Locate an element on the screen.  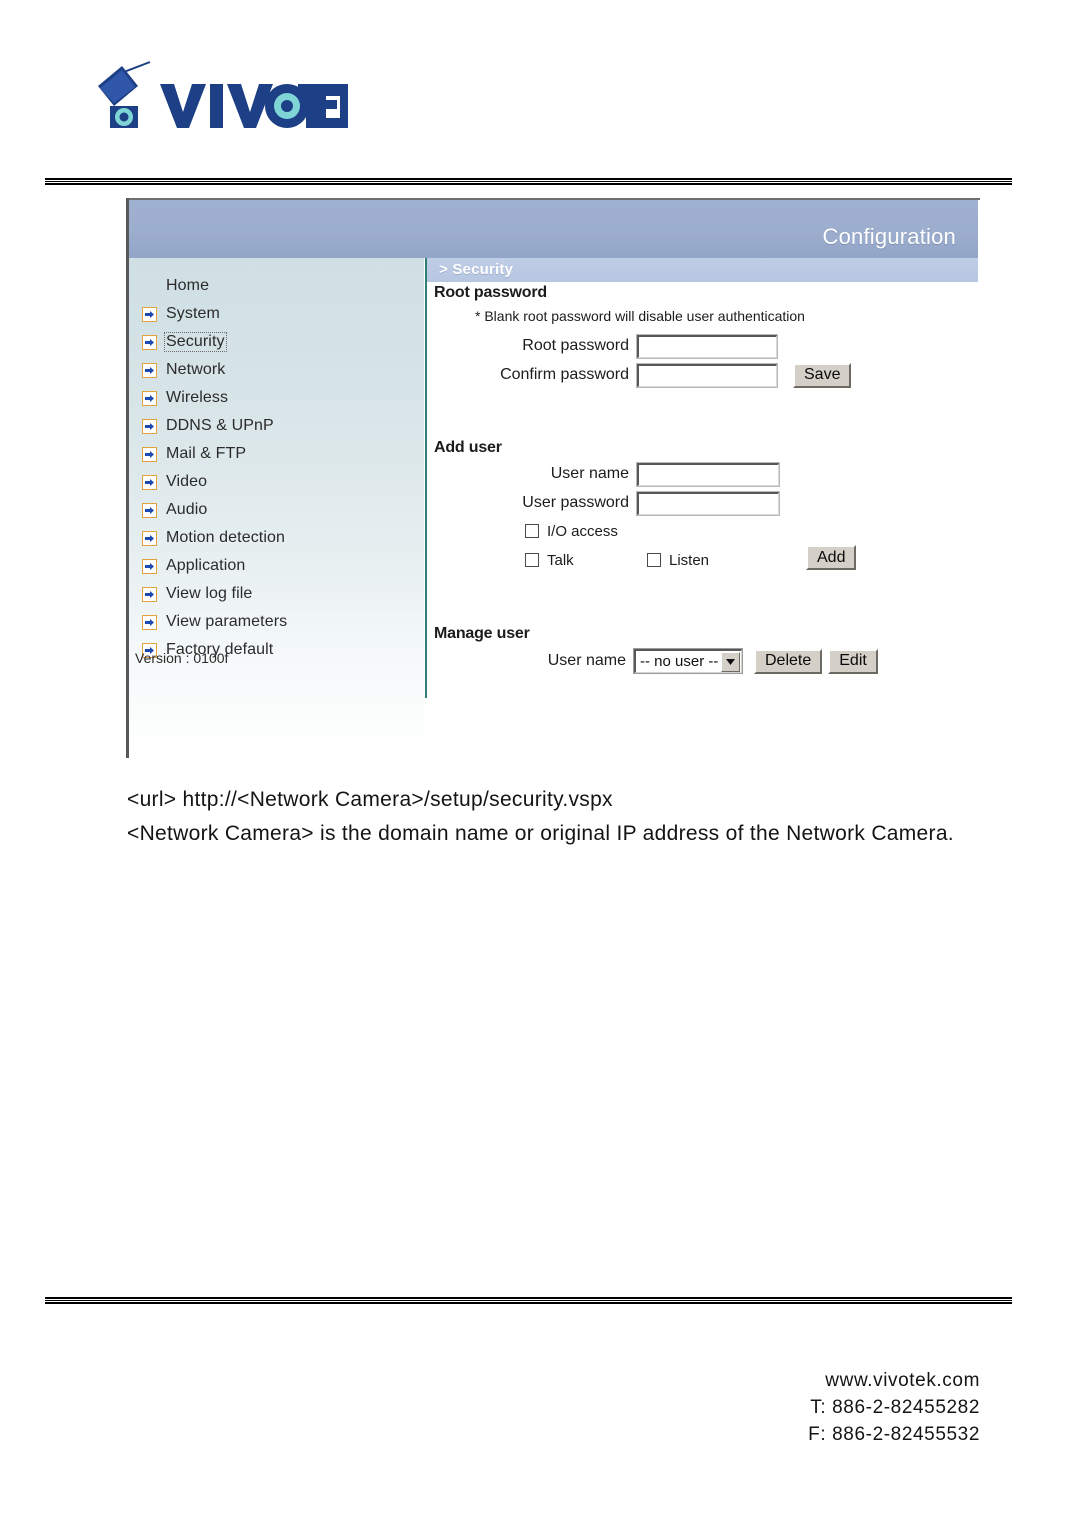
footer-fax: F: 886-2-82455532 is located at coordinates (894, 1434).